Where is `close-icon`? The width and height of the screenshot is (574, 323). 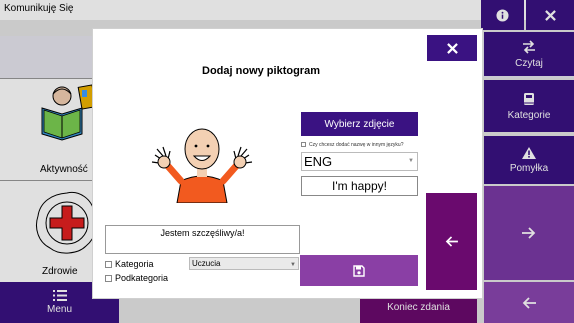
close-icon is located at coordinates (452, 48).